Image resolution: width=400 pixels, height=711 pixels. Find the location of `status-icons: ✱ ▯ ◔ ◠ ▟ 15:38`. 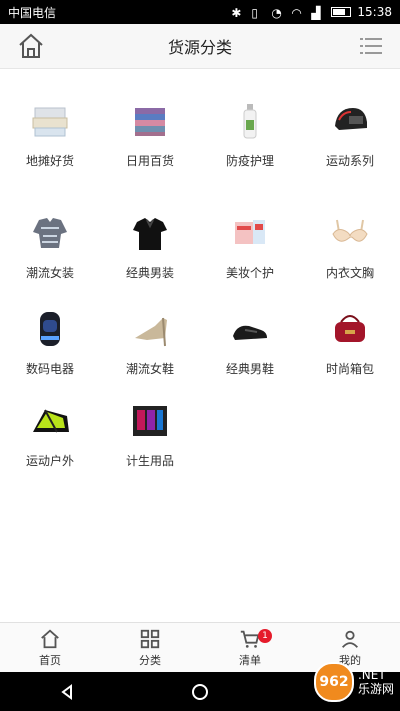

status-icons: ✱ ▯ ◔ ◠ ▟ 15:38 is located at coordinates (311, 12).